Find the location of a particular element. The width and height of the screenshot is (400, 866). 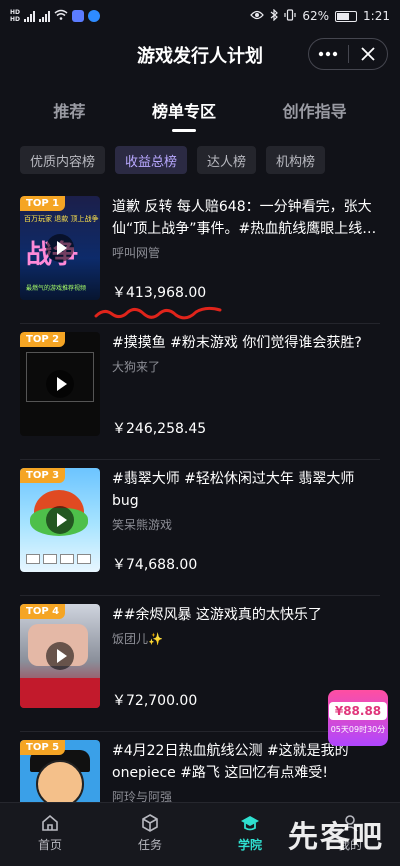

tab-rankings: 榜单专区 is located at coordinates (184, 110).